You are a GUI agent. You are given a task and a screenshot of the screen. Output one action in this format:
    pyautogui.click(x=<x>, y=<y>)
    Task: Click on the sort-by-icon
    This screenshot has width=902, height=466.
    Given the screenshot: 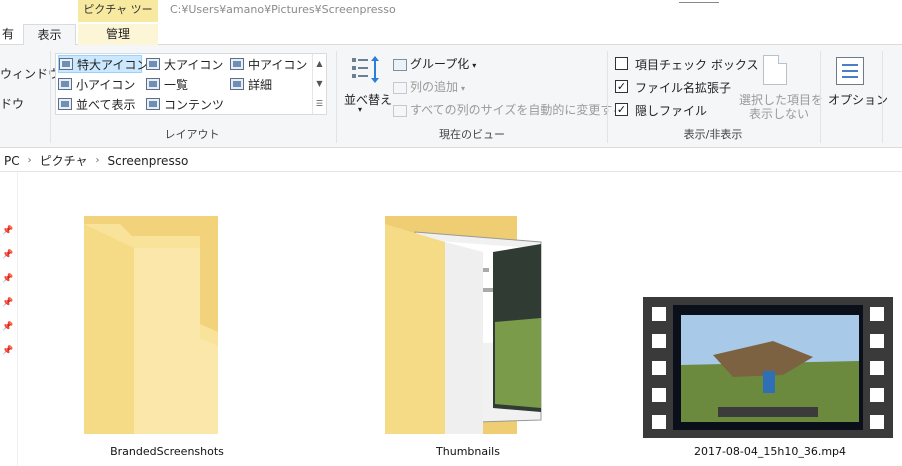 What is the action you would take?
    pyautogui.click(x=366, y=70)
    